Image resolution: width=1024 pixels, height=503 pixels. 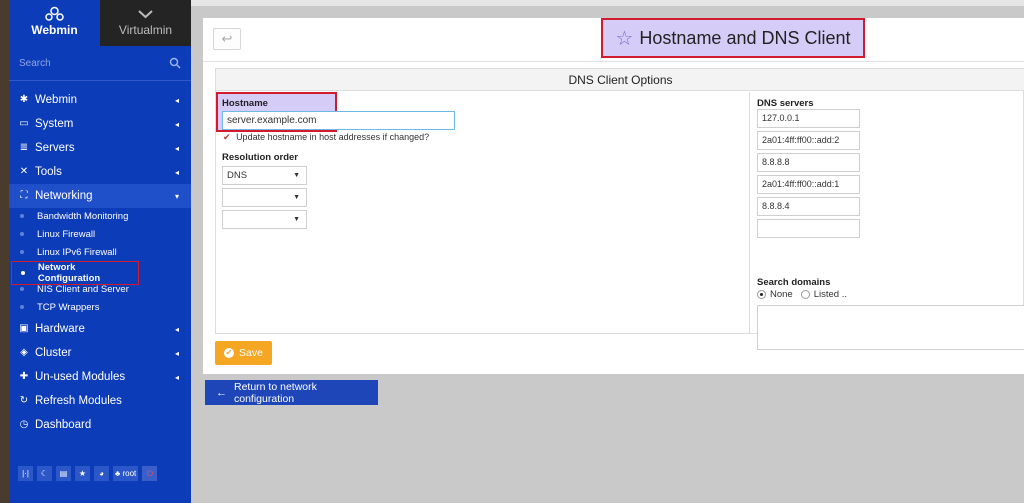 I want to click on sidebar-item-label: Dashboard, so click(x=63, y=425).